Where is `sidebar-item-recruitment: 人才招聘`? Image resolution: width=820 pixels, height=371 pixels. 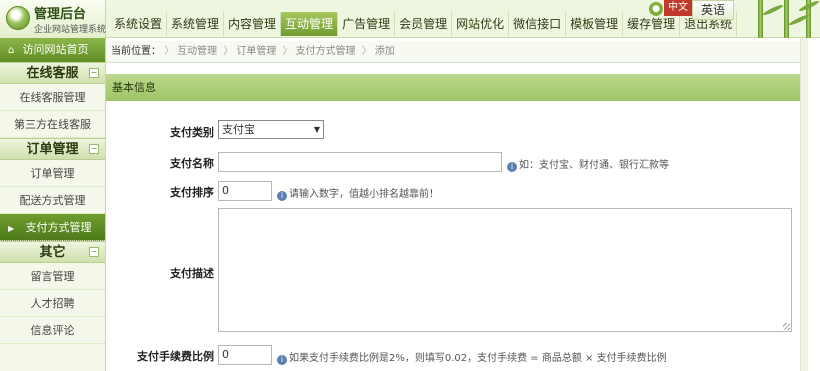 sidebar-item-recruitment: 人才招聘 is located at coordinates (52, 303).